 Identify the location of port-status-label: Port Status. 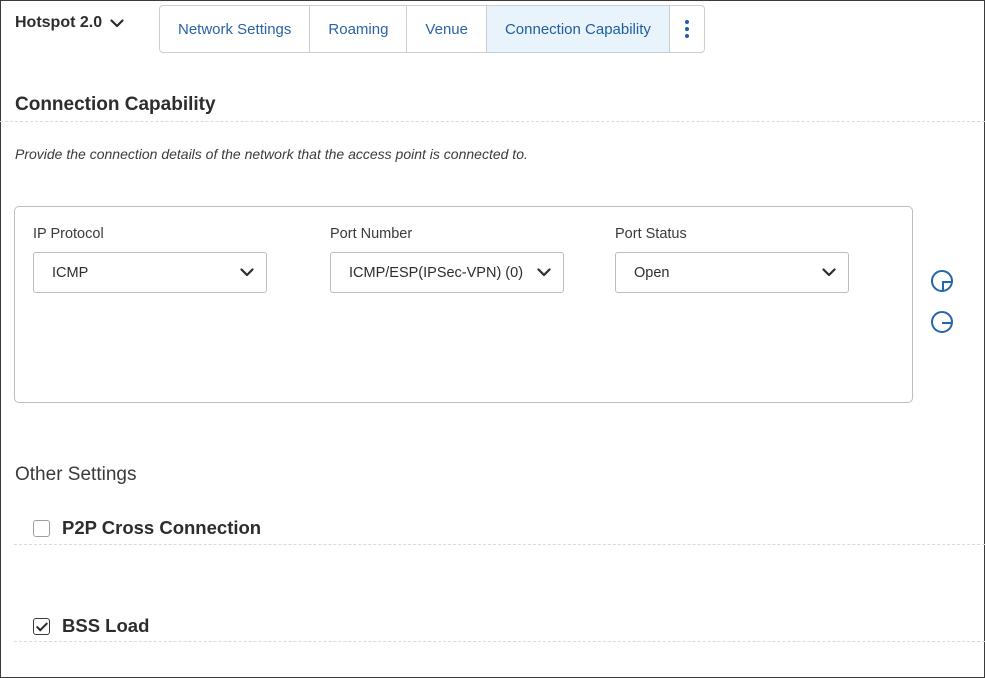
(651, 234).